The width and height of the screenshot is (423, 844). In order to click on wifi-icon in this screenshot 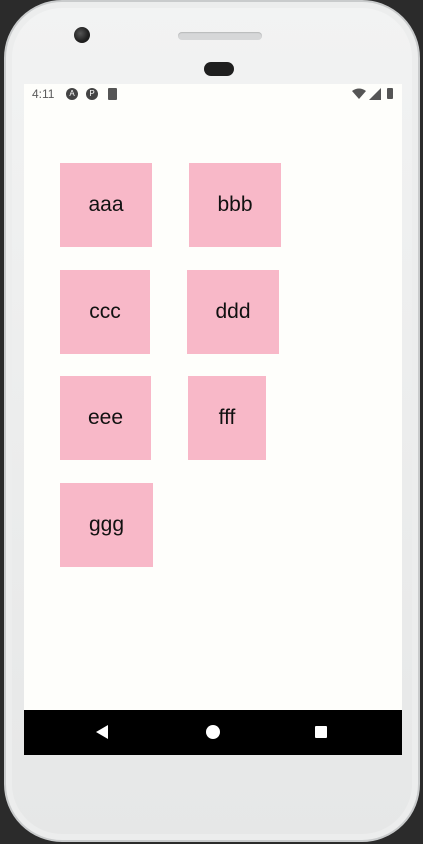, I will do `click(359, 93)`.